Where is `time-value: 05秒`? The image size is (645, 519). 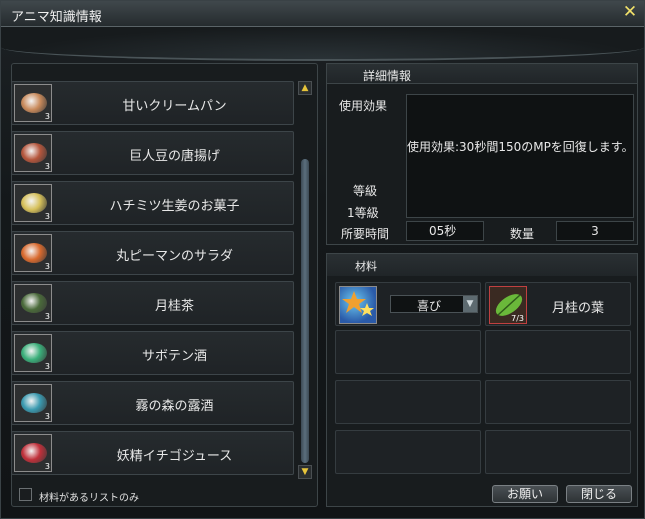
time-value: 05秒 is located at coordinates (445, 231).